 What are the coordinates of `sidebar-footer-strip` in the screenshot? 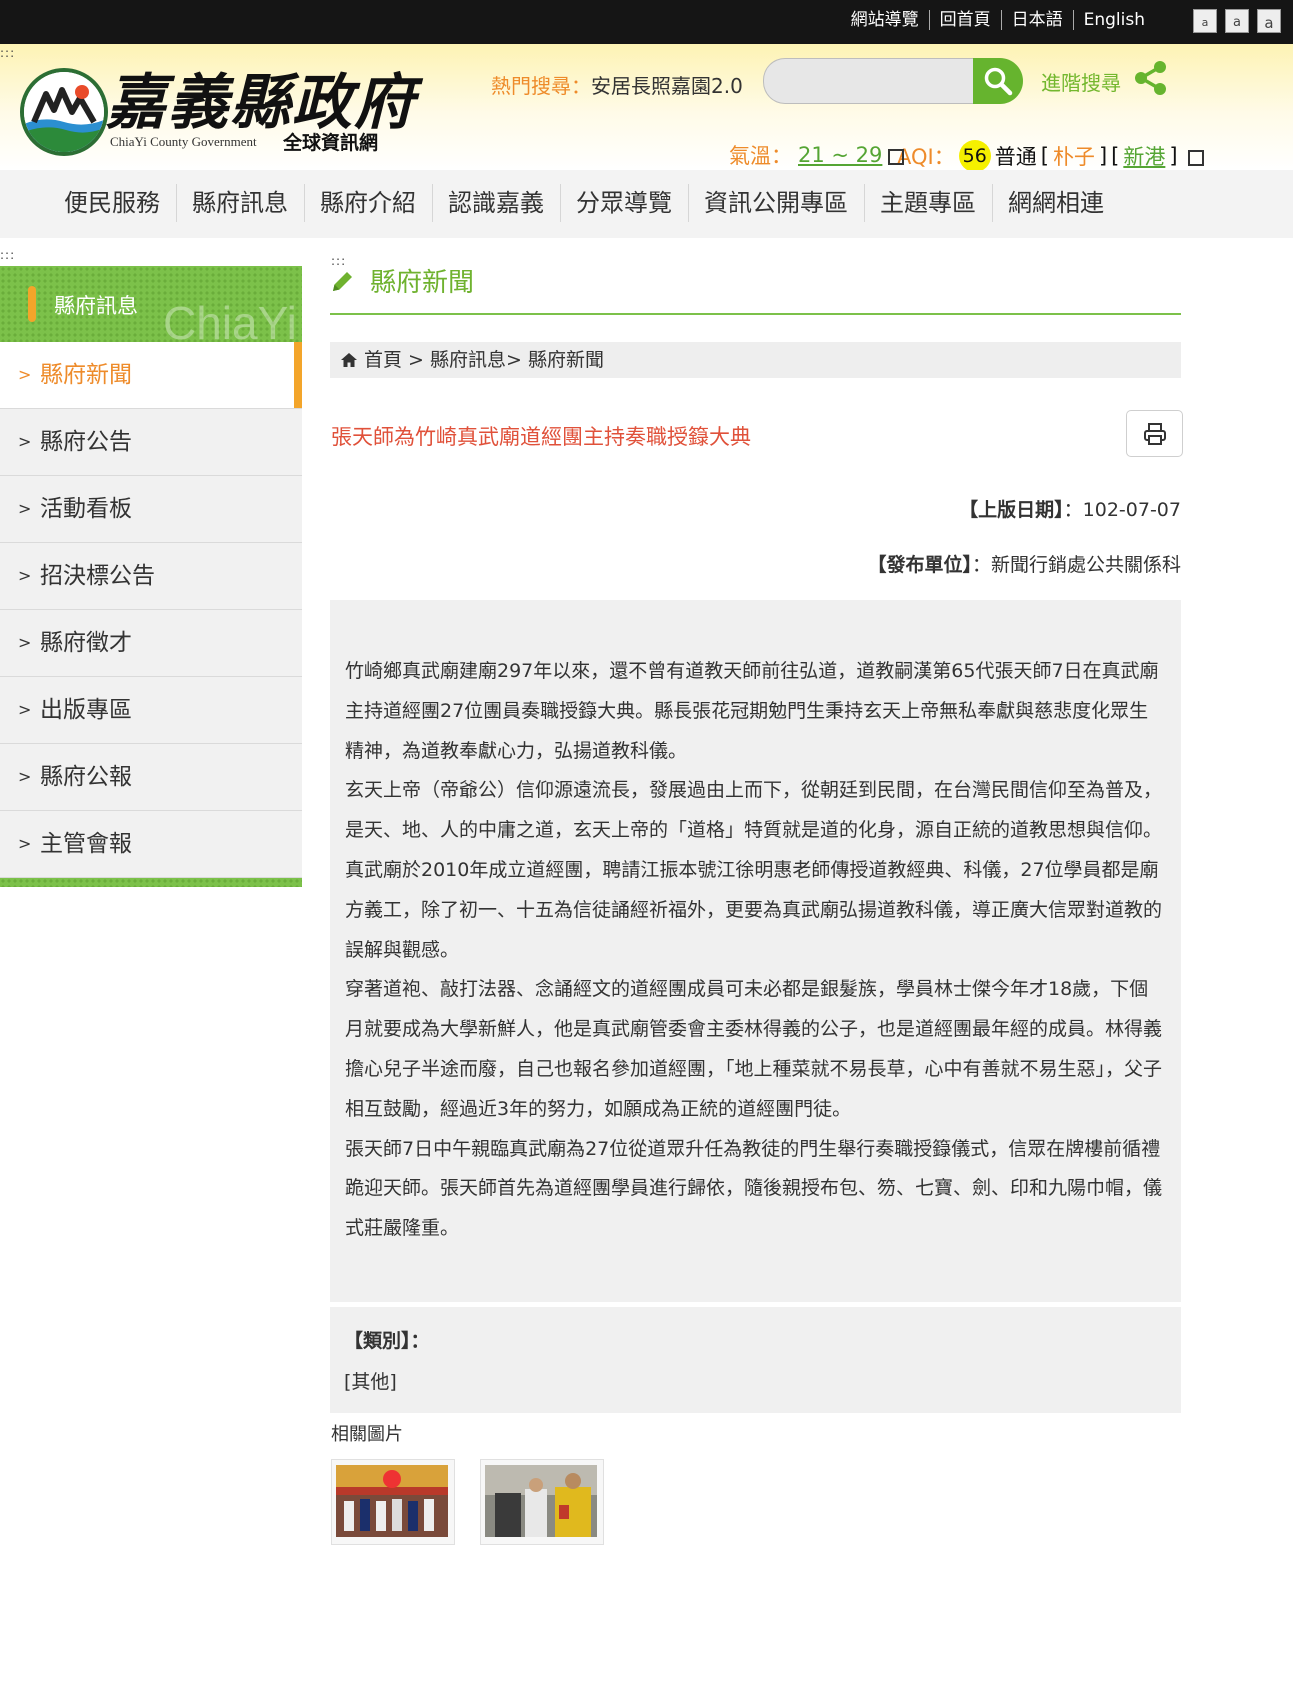 It's located at (151, 882).